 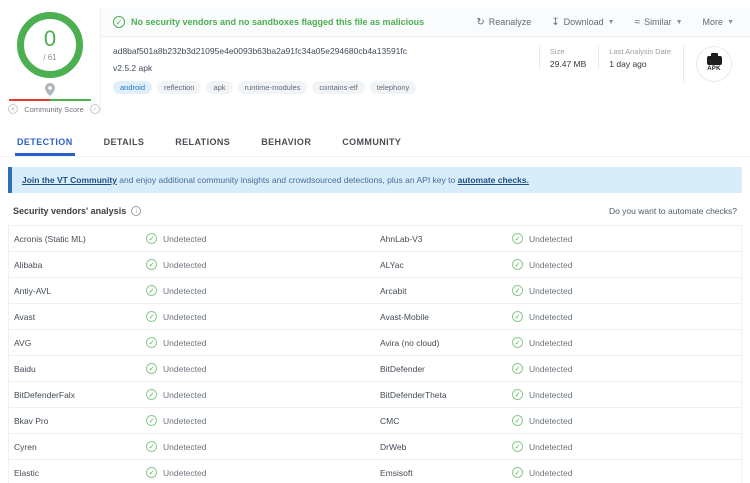 I want to click on community-score-bar-negative, so click(x=29, y=100).